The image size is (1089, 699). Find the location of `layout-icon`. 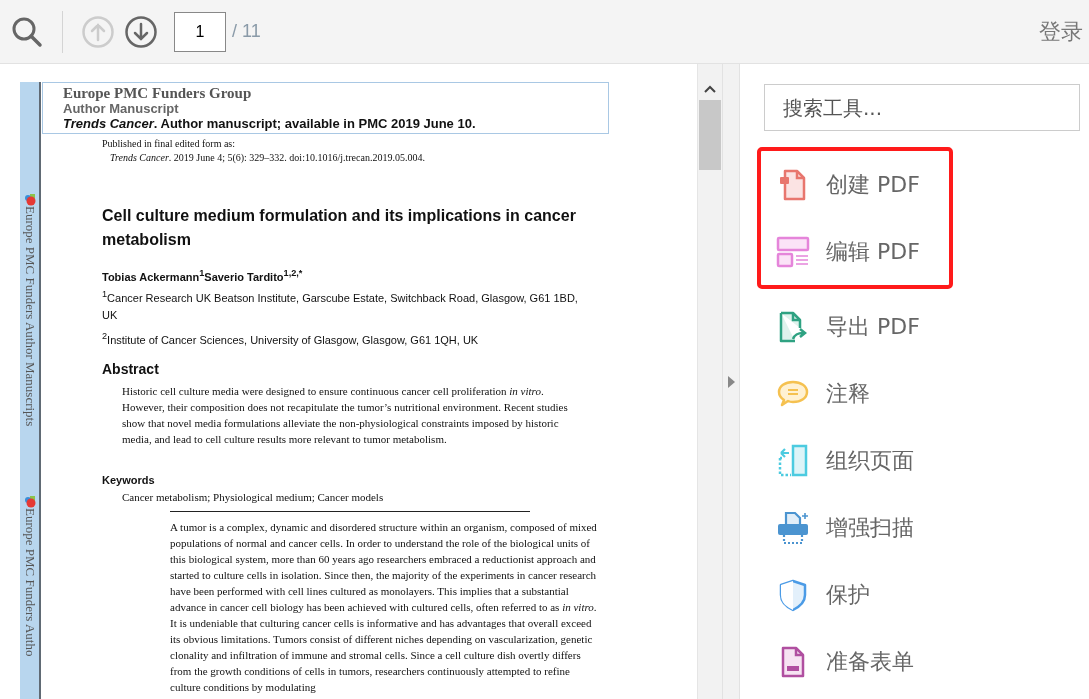

layout-icon is located at coordinates (793, 251).